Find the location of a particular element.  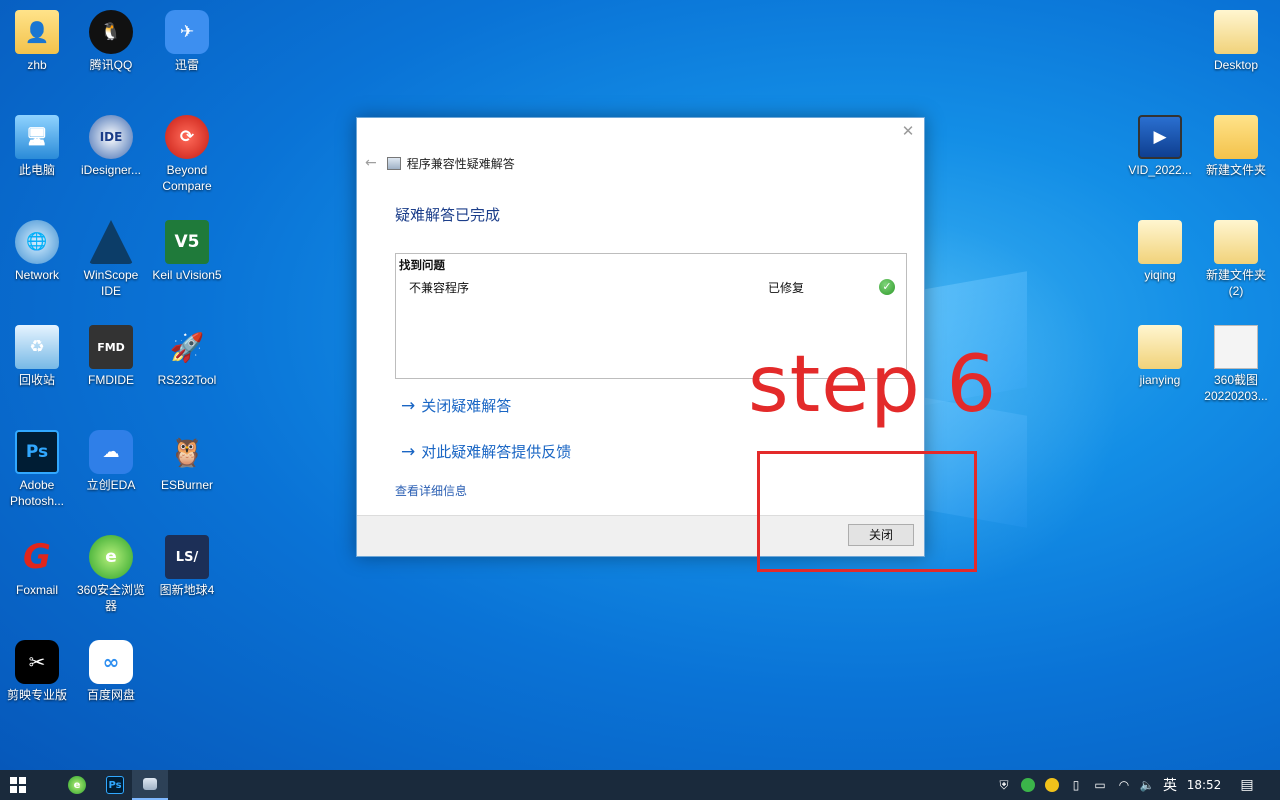

shield-icon: ⛨ is located at coordinates (1004, 784).